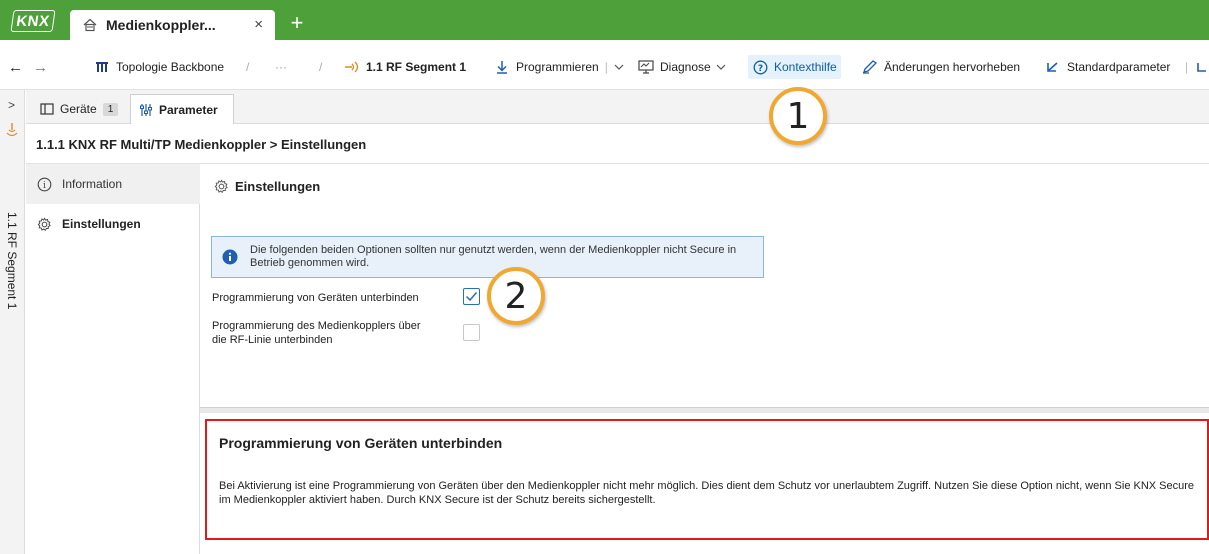 This screenshot has height=554, width=1209. What do you see at coordinates (47, 109) in the screenshot?
I see `panel-icon` at bounding box center [47, 109].